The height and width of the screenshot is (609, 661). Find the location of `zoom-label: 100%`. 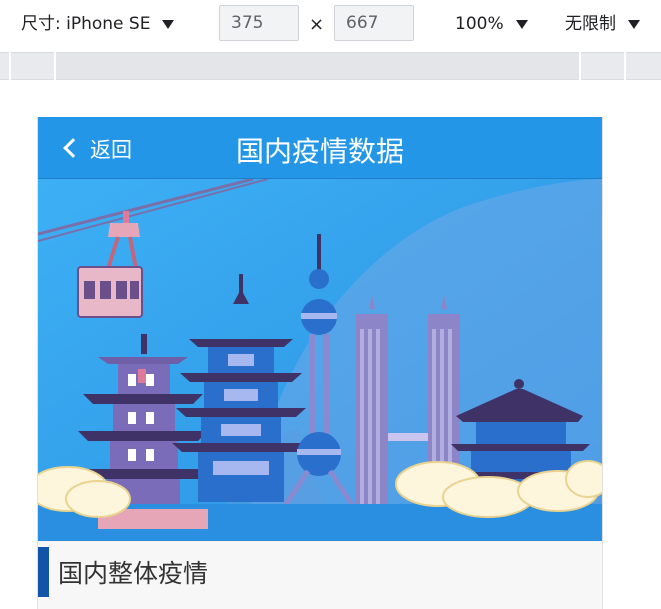

zoom-label: 100% is located at coordinates (479, 24).